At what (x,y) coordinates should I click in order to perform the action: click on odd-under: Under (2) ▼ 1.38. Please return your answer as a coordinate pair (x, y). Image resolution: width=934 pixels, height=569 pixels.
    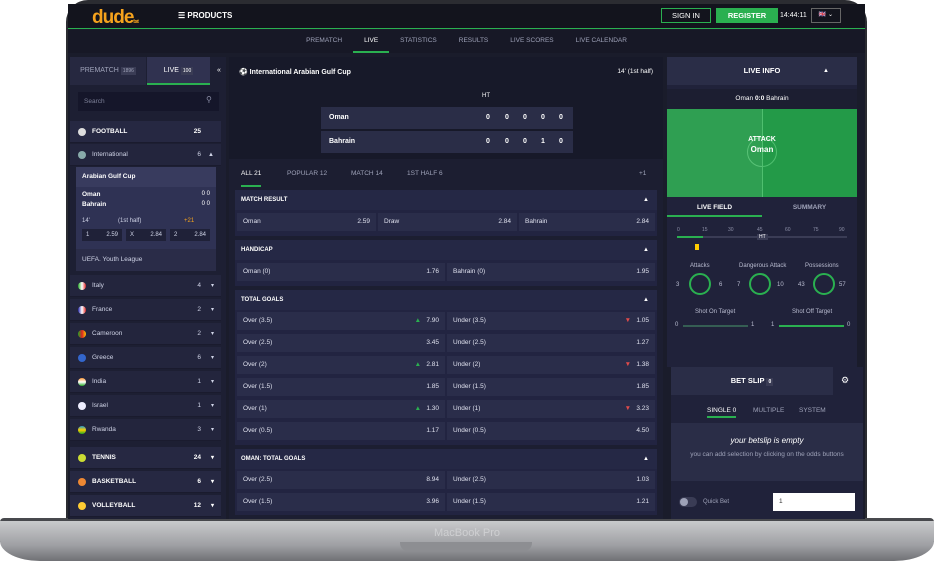
    Looking at the image, I should click on (551, 365).